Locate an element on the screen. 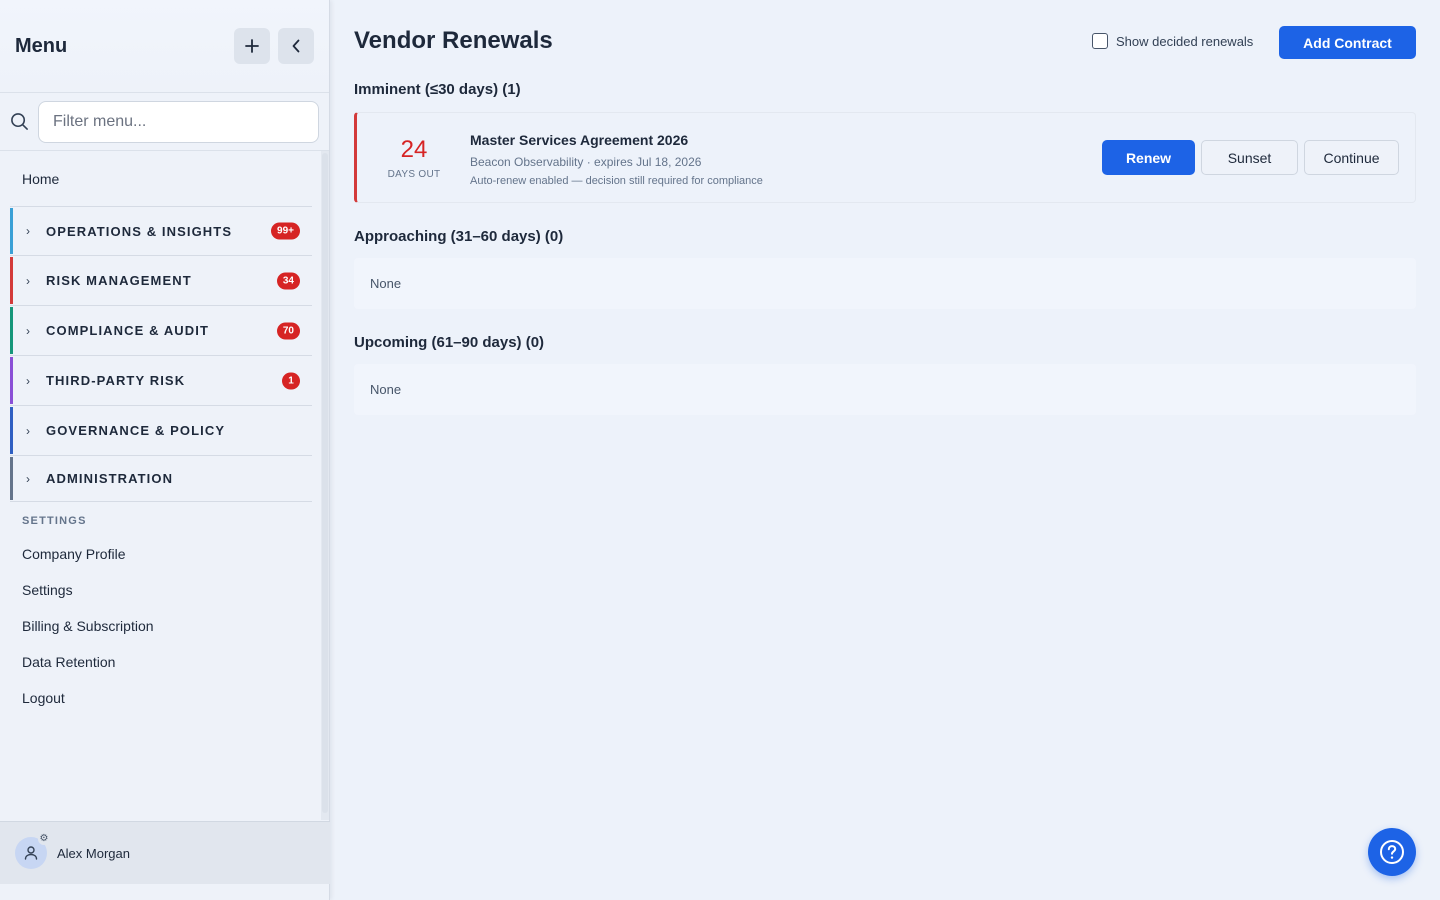 The image size is (1440, 900). show-decided-toggle: Show decided renewals is located at coordinates (1172, 41).